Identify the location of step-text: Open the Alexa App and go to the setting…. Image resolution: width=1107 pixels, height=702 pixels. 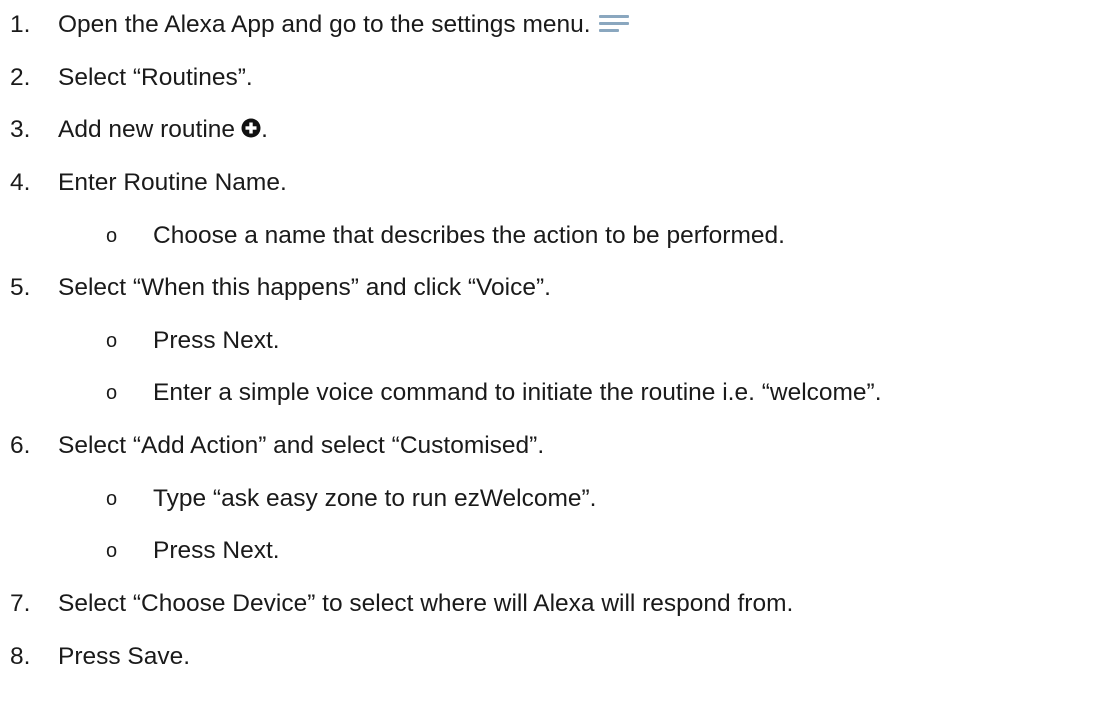
(324, 24).